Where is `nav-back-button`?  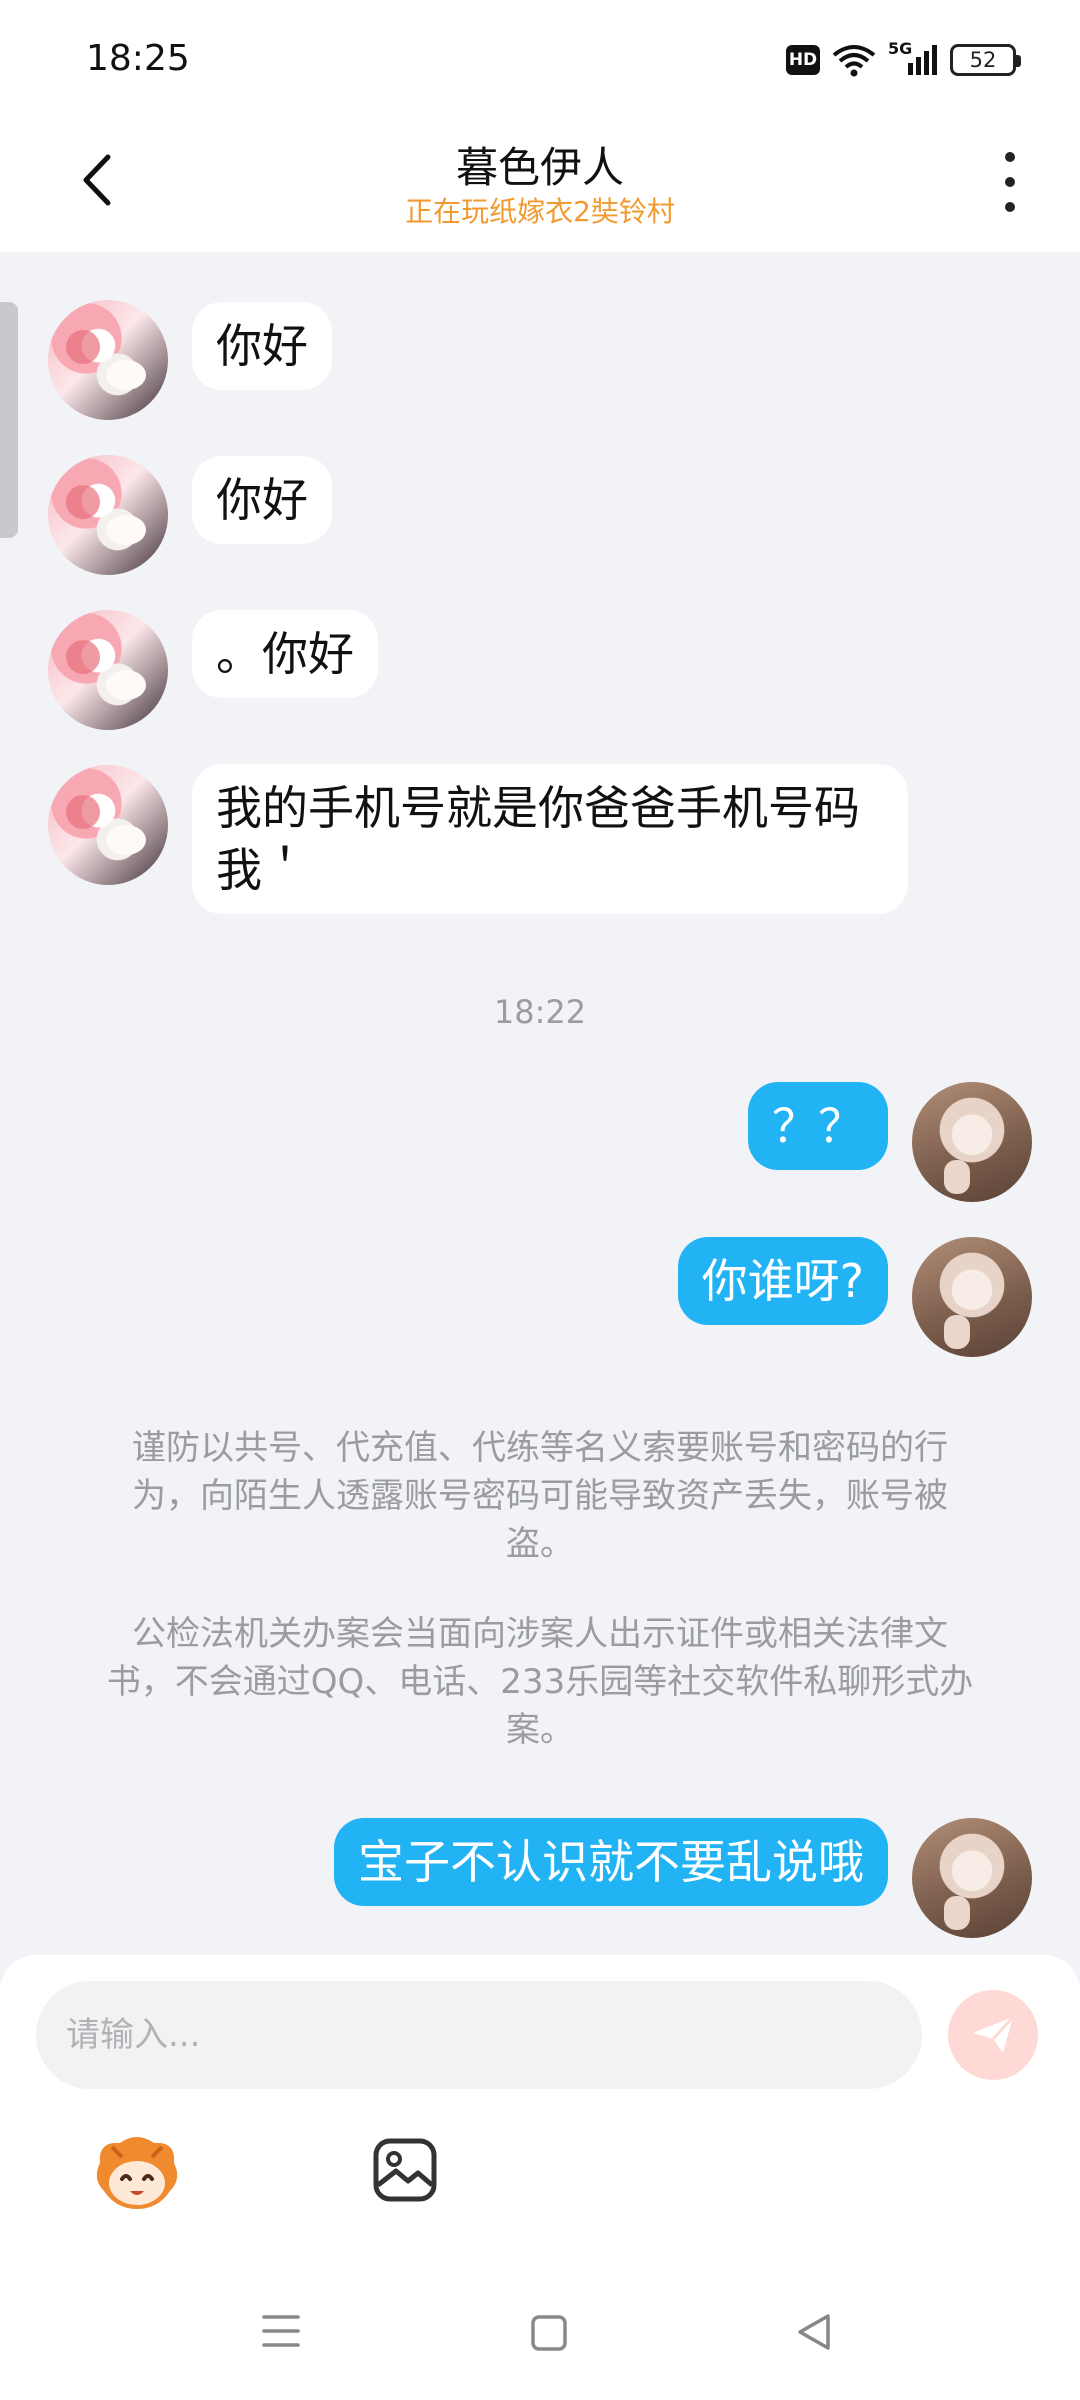
nav-back-button is located at coordinates (814, 2332).